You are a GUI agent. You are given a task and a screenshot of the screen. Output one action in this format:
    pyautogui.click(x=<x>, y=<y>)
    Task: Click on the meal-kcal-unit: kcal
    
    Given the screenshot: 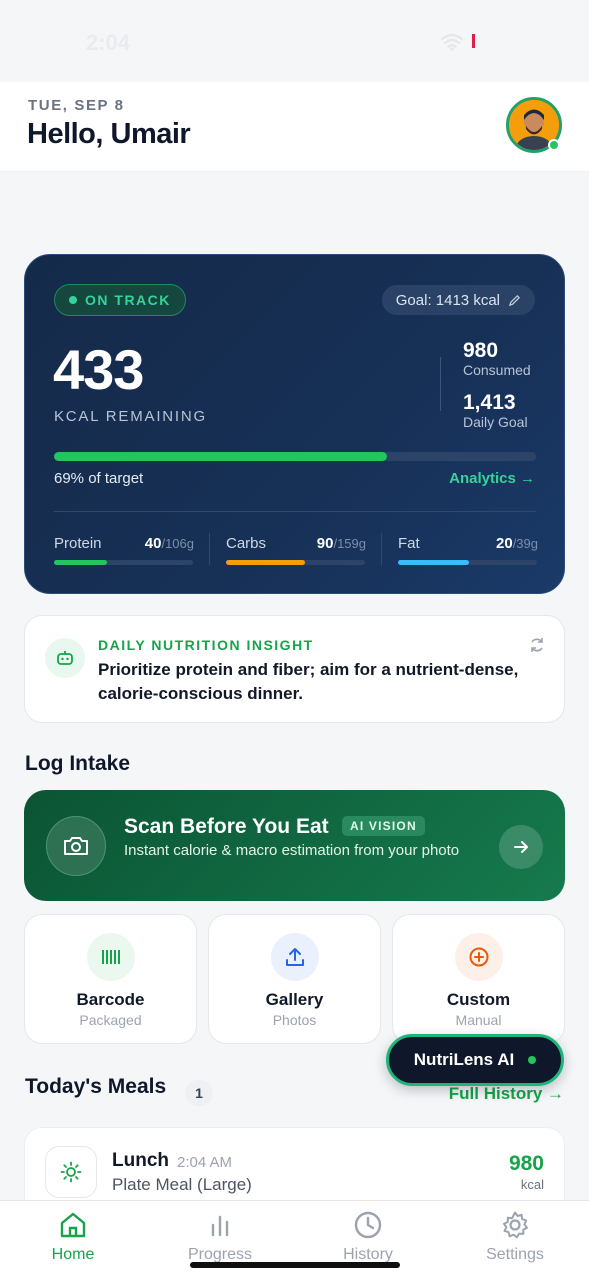 What is the action you would take?
    pyautogui.click(x=532, y=1184)
    